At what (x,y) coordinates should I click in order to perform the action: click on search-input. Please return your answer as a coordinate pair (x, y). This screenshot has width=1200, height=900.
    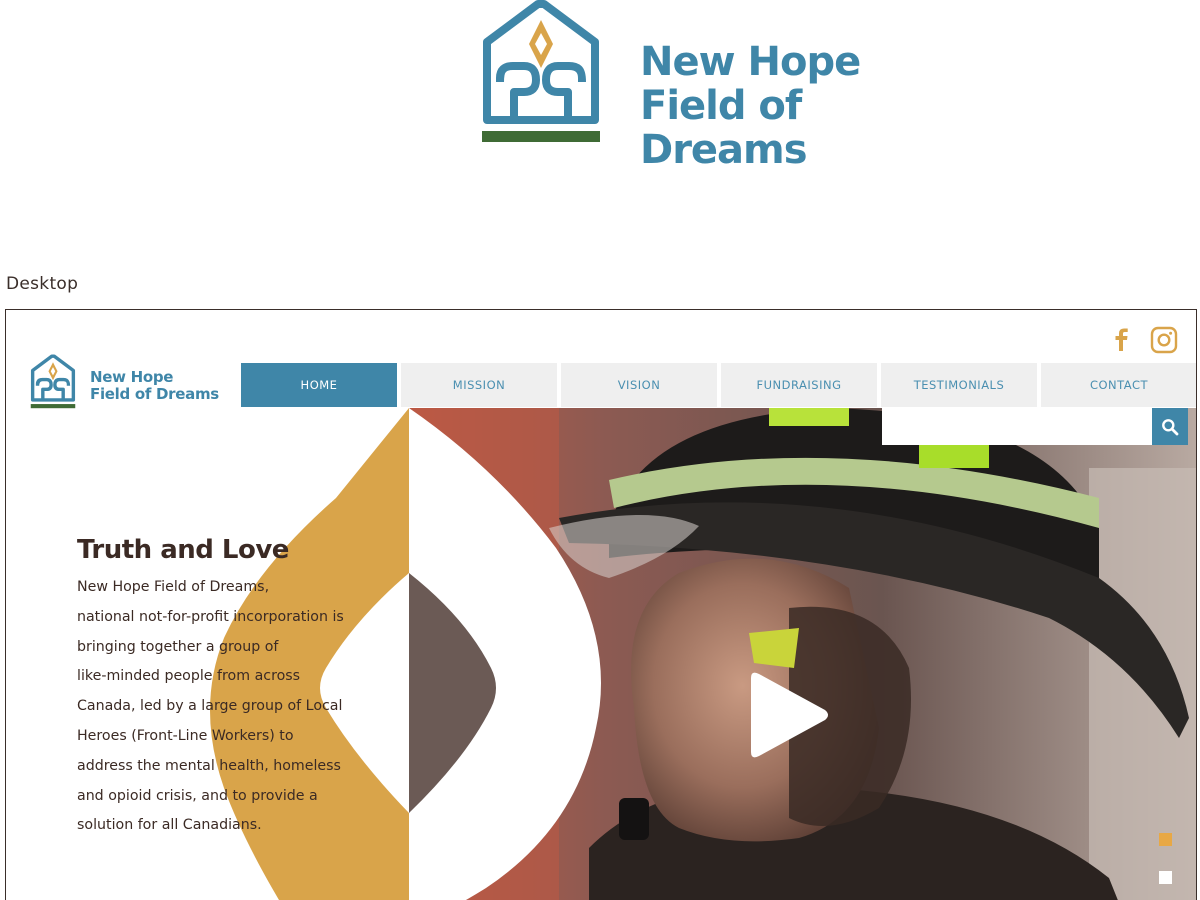
    Looking at the image, I should click on (1017, 426).